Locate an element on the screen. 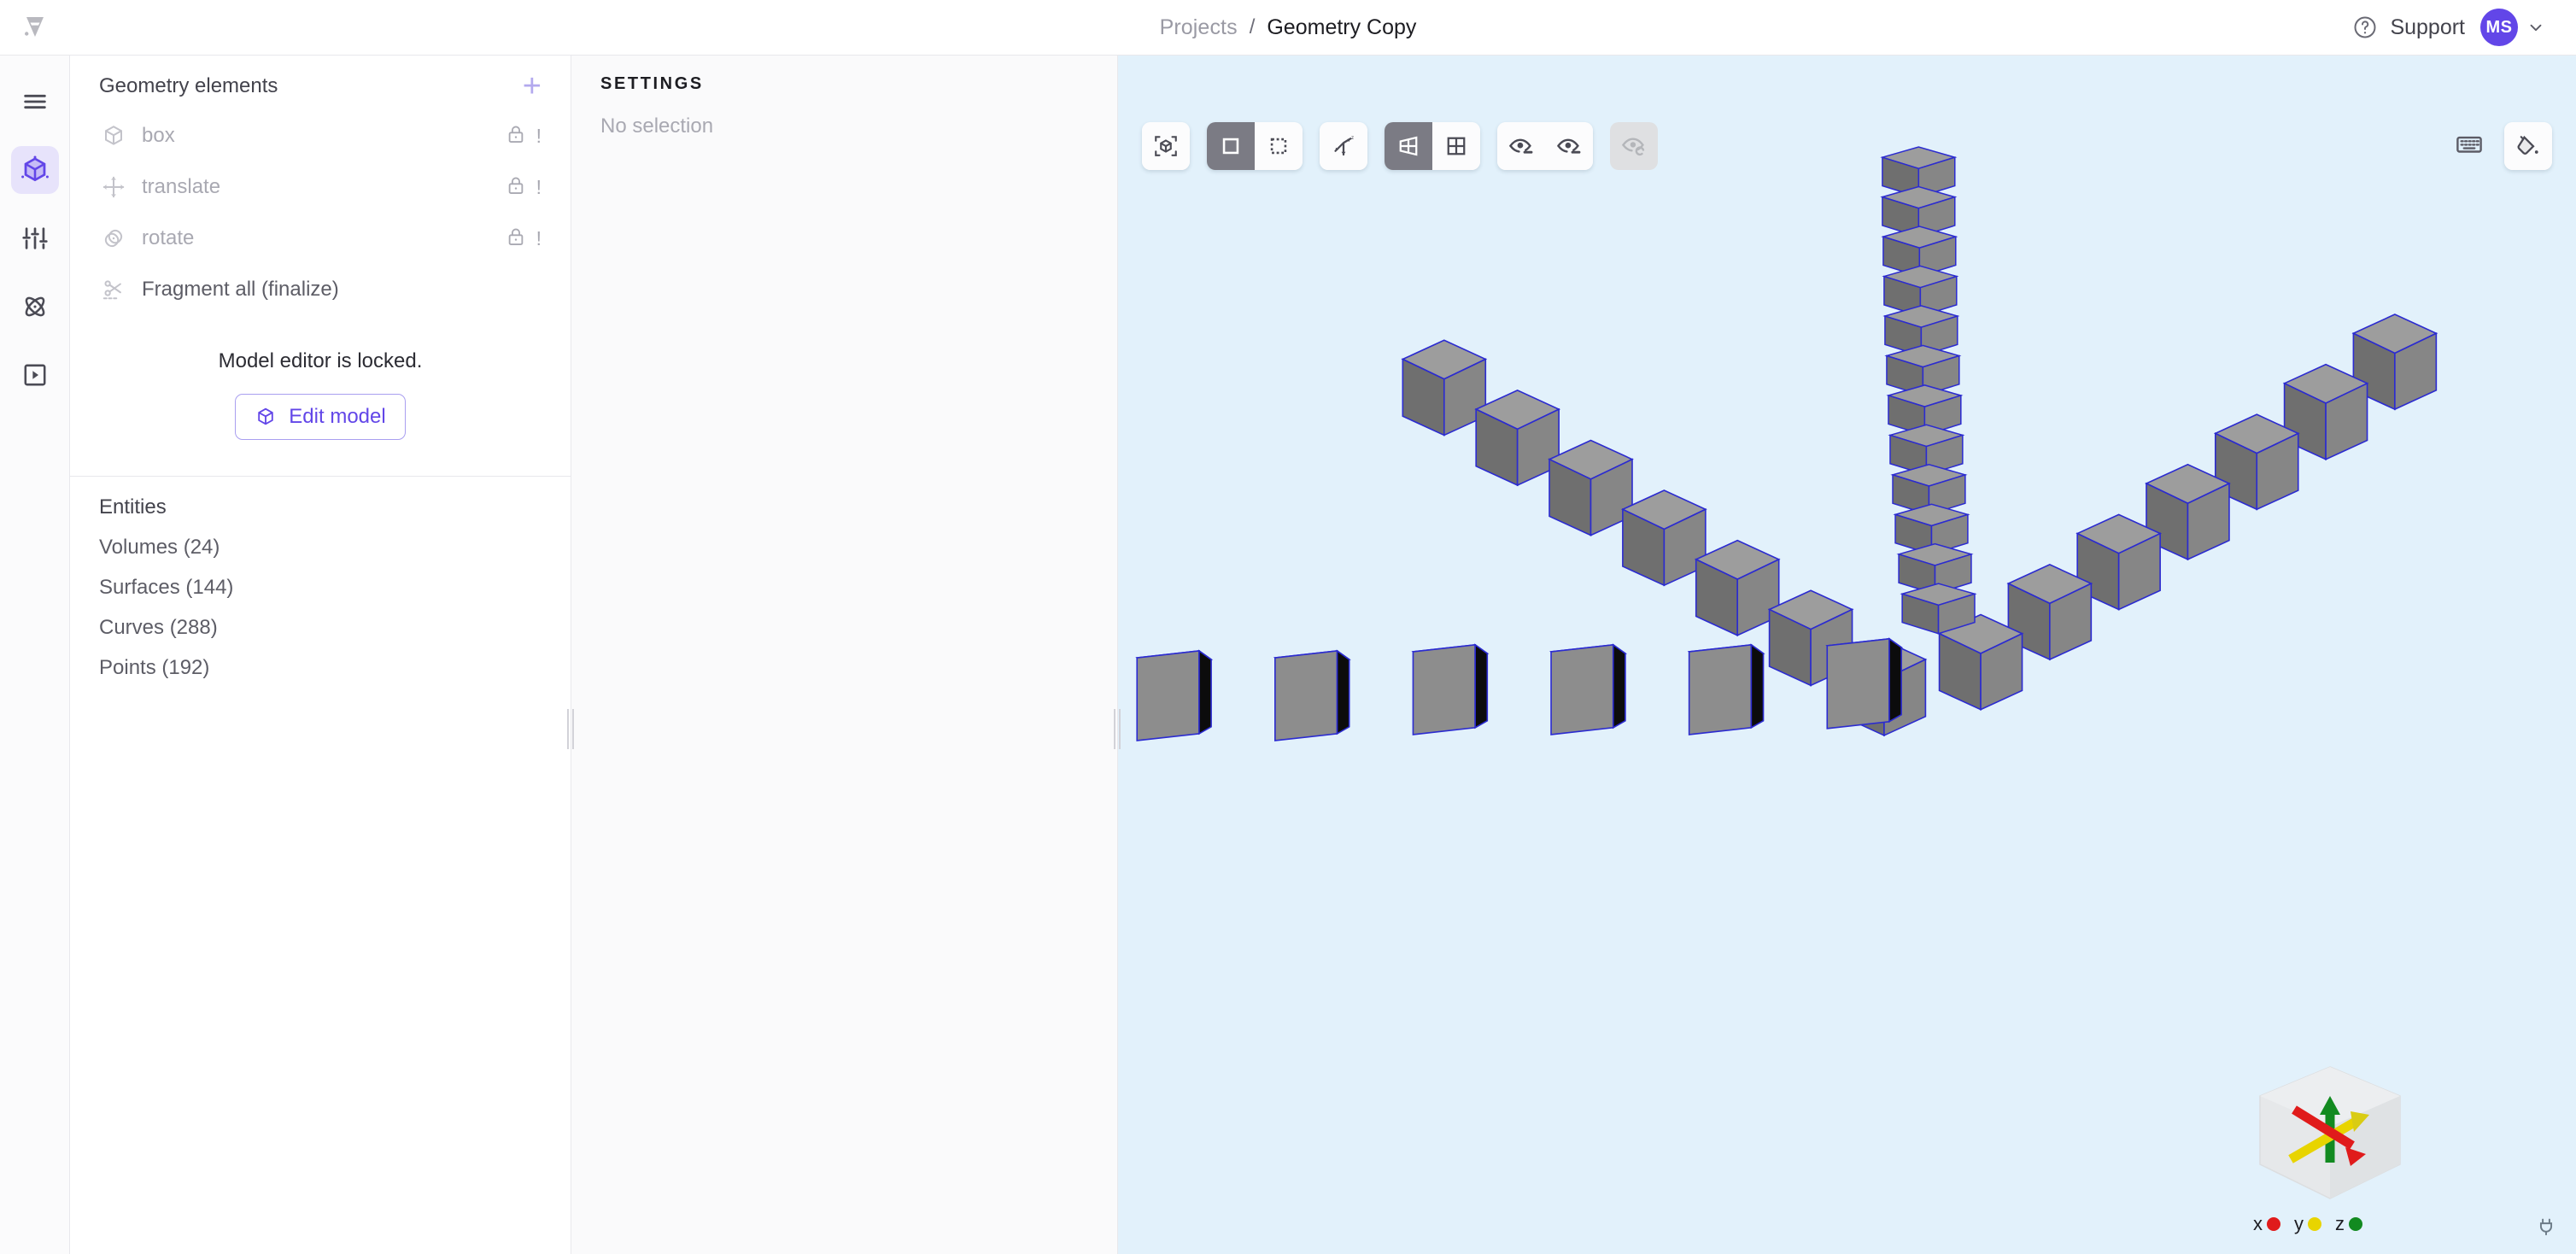 The height and width of the screenshot is (1254, 2576). axes-icon: z is located at coordinates (1344, 145).